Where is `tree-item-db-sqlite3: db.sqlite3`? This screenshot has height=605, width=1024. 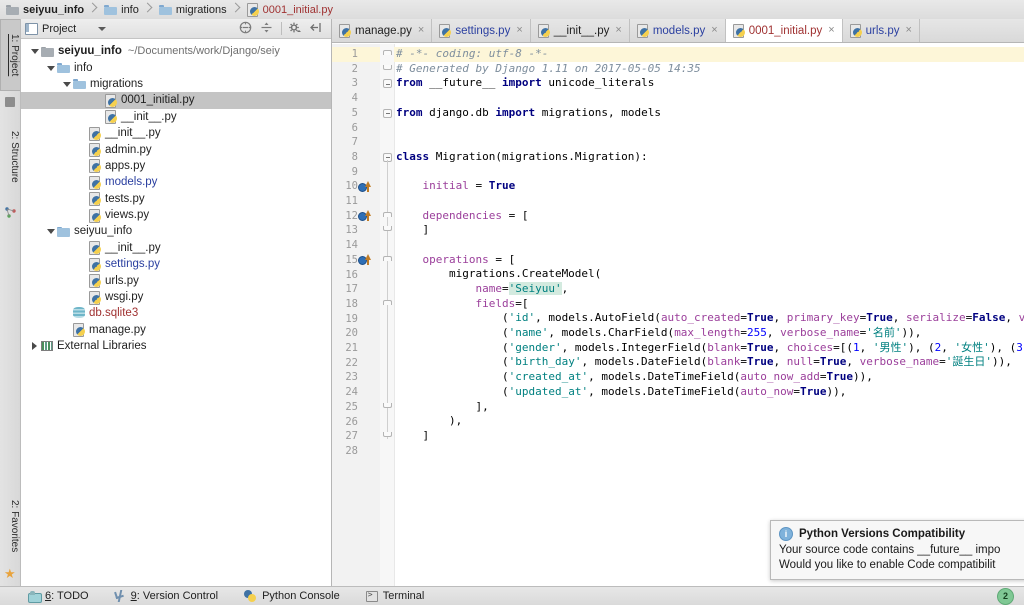
tree-item-db-sqlite3: db.sqlite3 is located at coordinates (176, 313).